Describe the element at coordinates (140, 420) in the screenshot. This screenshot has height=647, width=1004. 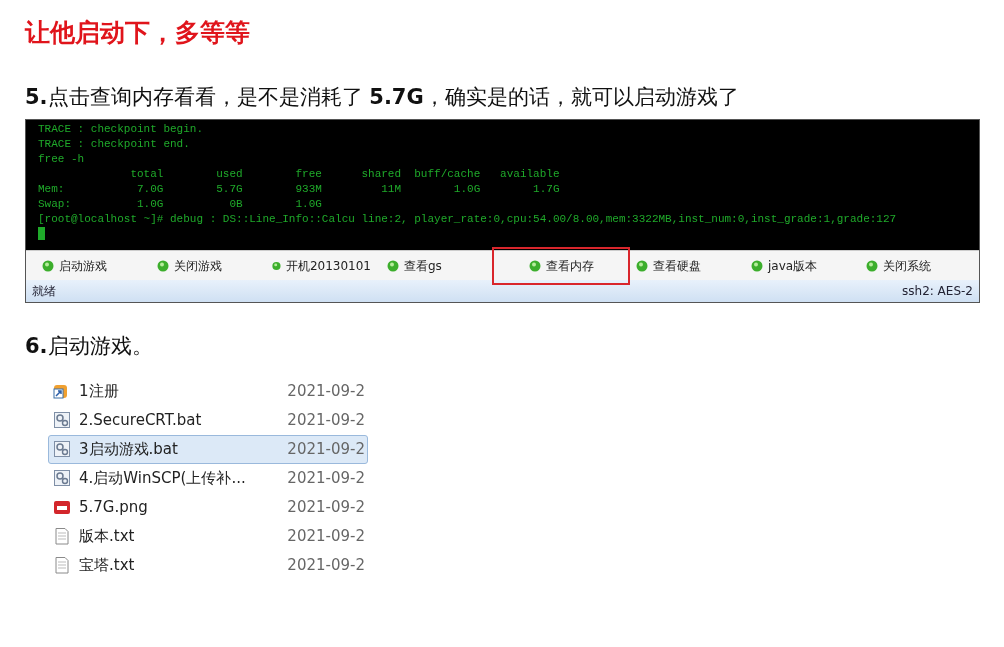
I see `file-name: 2.SecureCRT.bat` at that location.